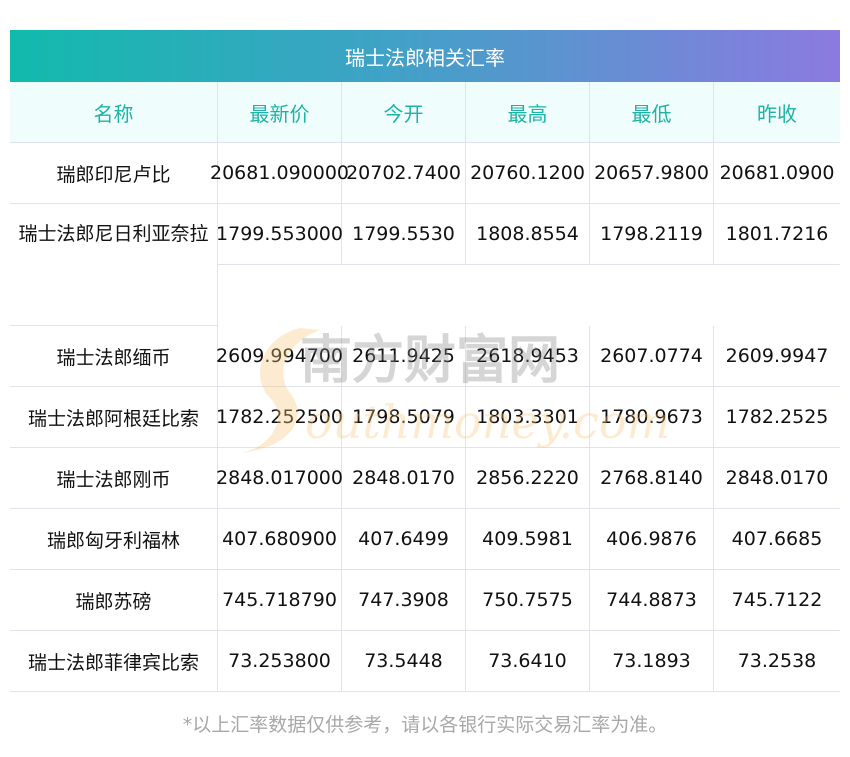 This screenshot has height=757, width=850. I want to click on rate-value: 1798.2119, so click(652, 234).